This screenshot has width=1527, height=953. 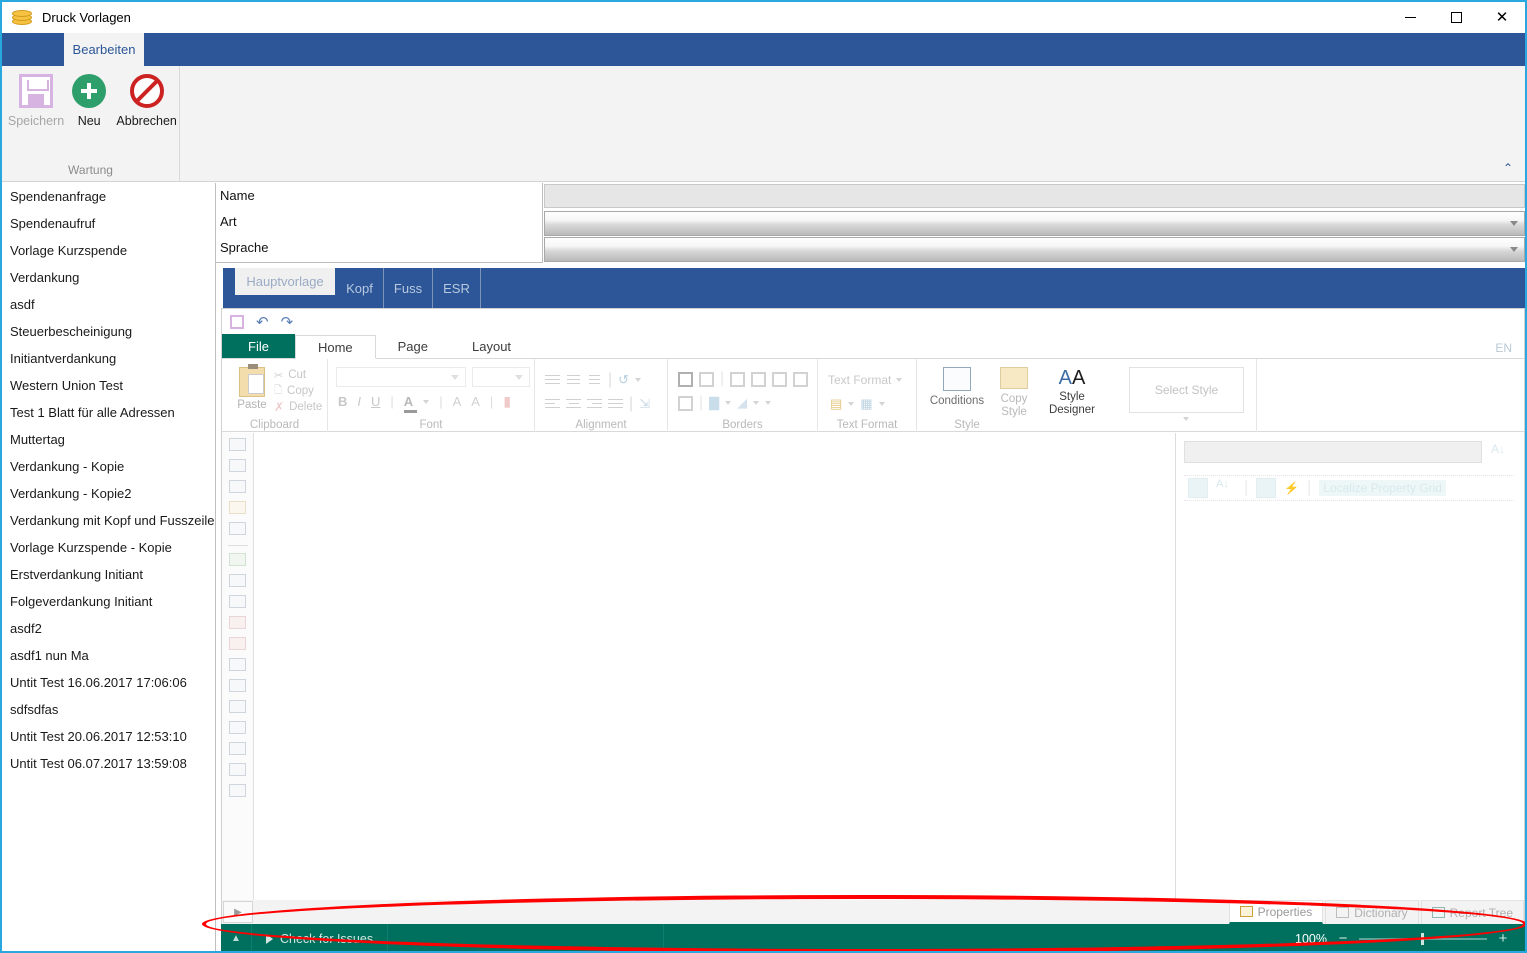 What do you see at coordinates (238, 488) in the screenshot?
I see `tool-panel-icon` at bounding box center [238, 488].